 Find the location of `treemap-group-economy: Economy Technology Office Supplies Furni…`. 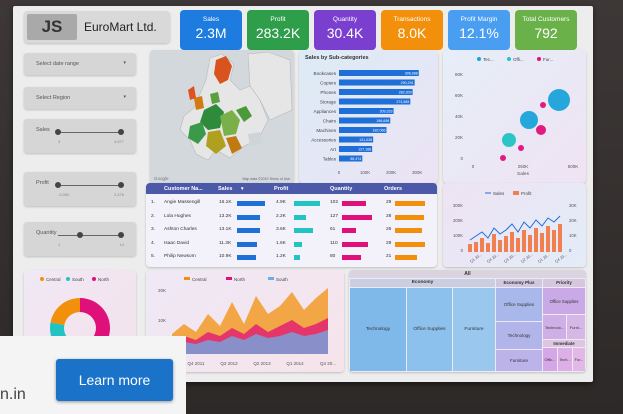

treemap-group-economy: Economy Technology Office Supplies Furni… is located at coordinates (422, 325).